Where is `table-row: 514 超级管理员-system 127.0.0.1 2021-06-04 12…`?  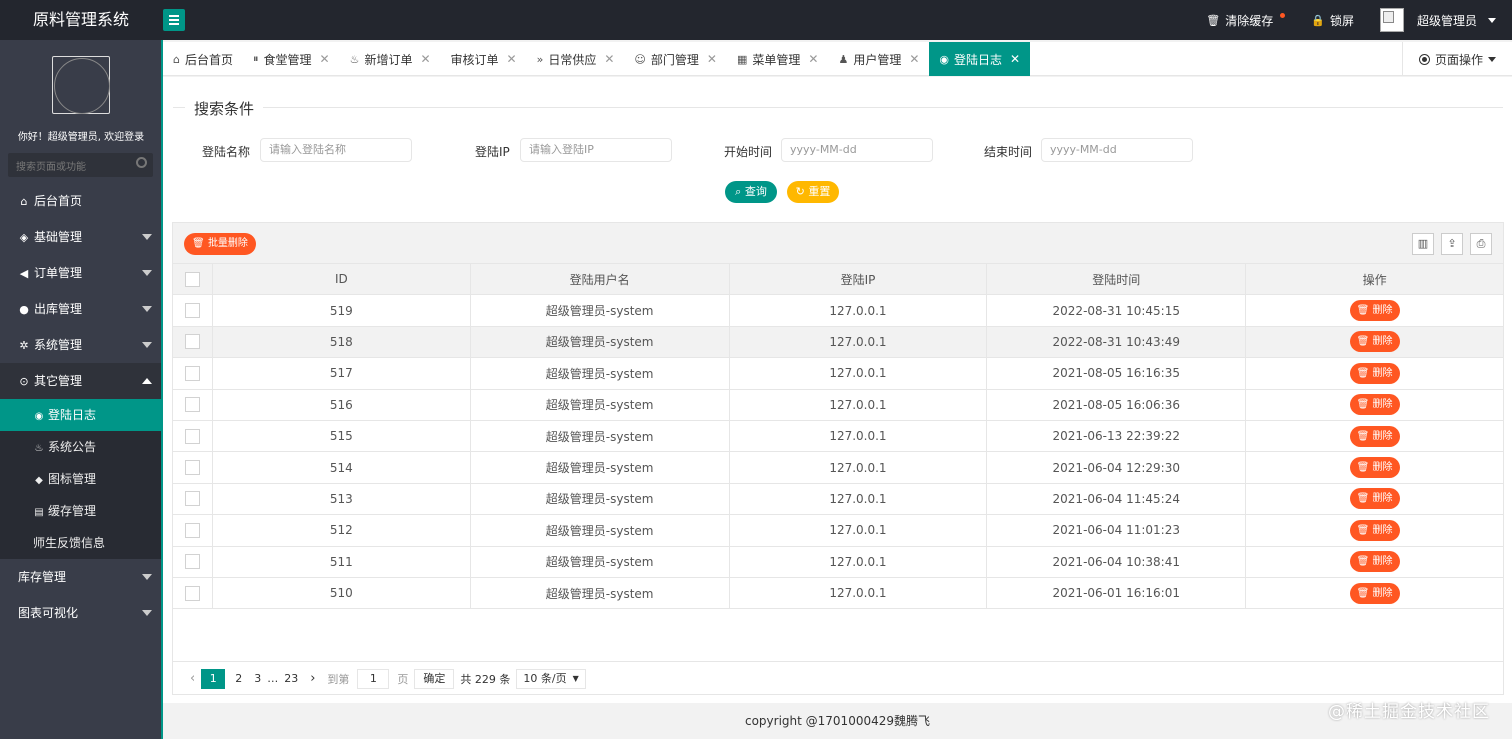 table-row: 514 超级管理员-system 127.0.0.1 2021-06-04 12… is located at coordinates (838, 467).